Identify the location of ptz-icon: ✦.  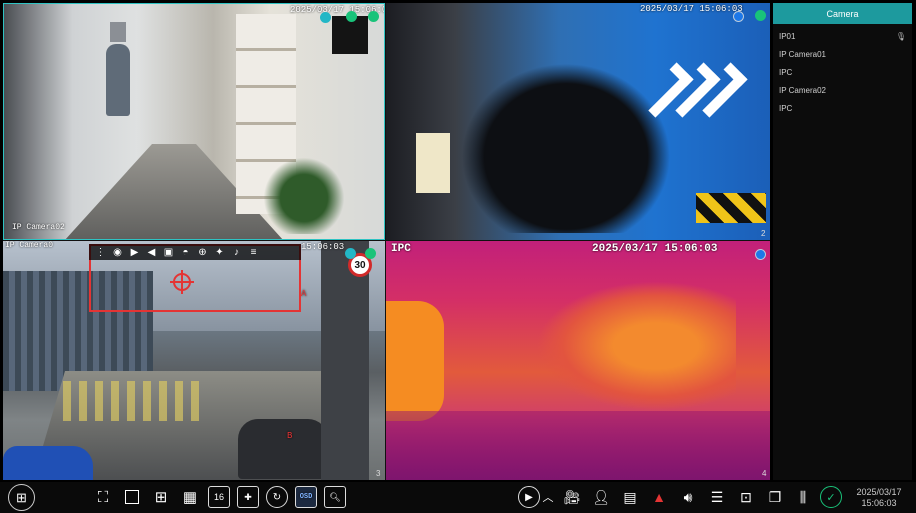
(219, 252).